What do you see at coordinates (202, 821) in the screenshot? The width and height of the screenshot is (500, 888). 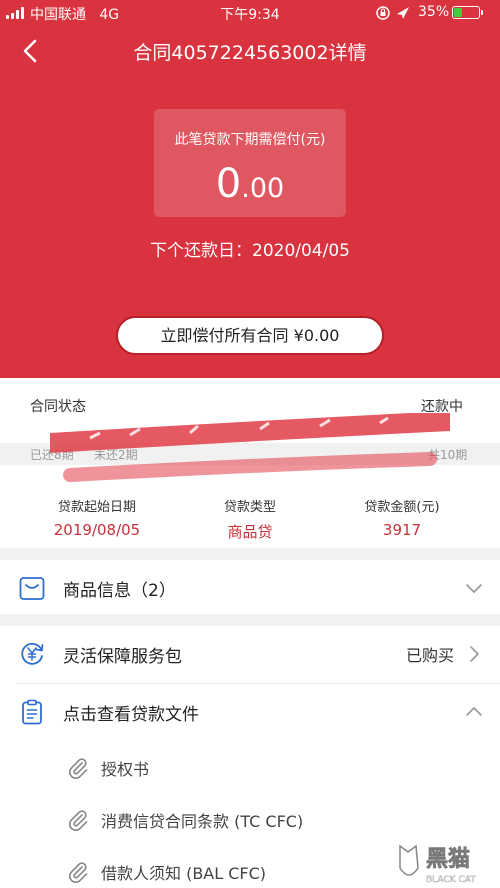 I see `document-label: 消费信贷合同条款 (TC CFC)` at bounding box center [202, 821].